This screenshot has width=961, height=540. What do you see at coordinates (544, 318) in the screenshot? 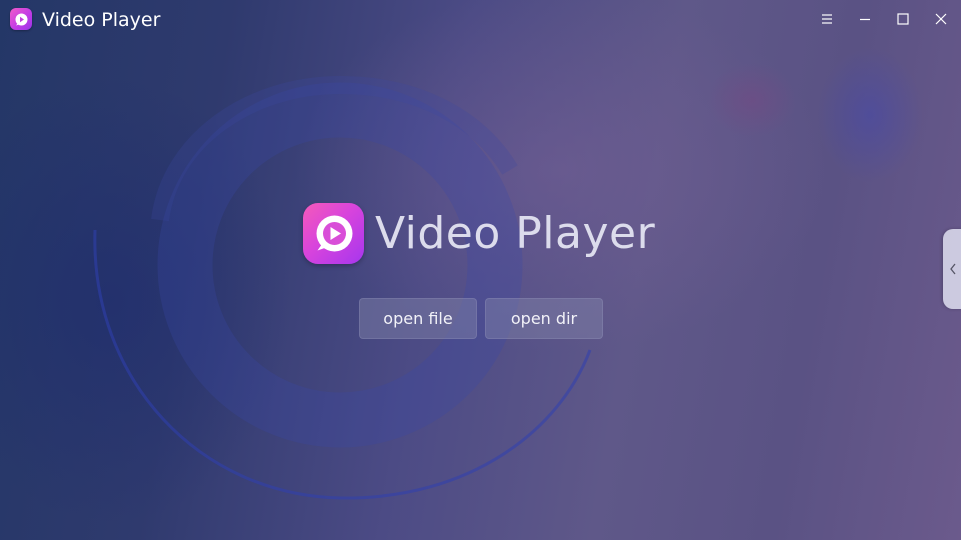
I see `open-dir-button: open dir` at bounding box center [544, 318].